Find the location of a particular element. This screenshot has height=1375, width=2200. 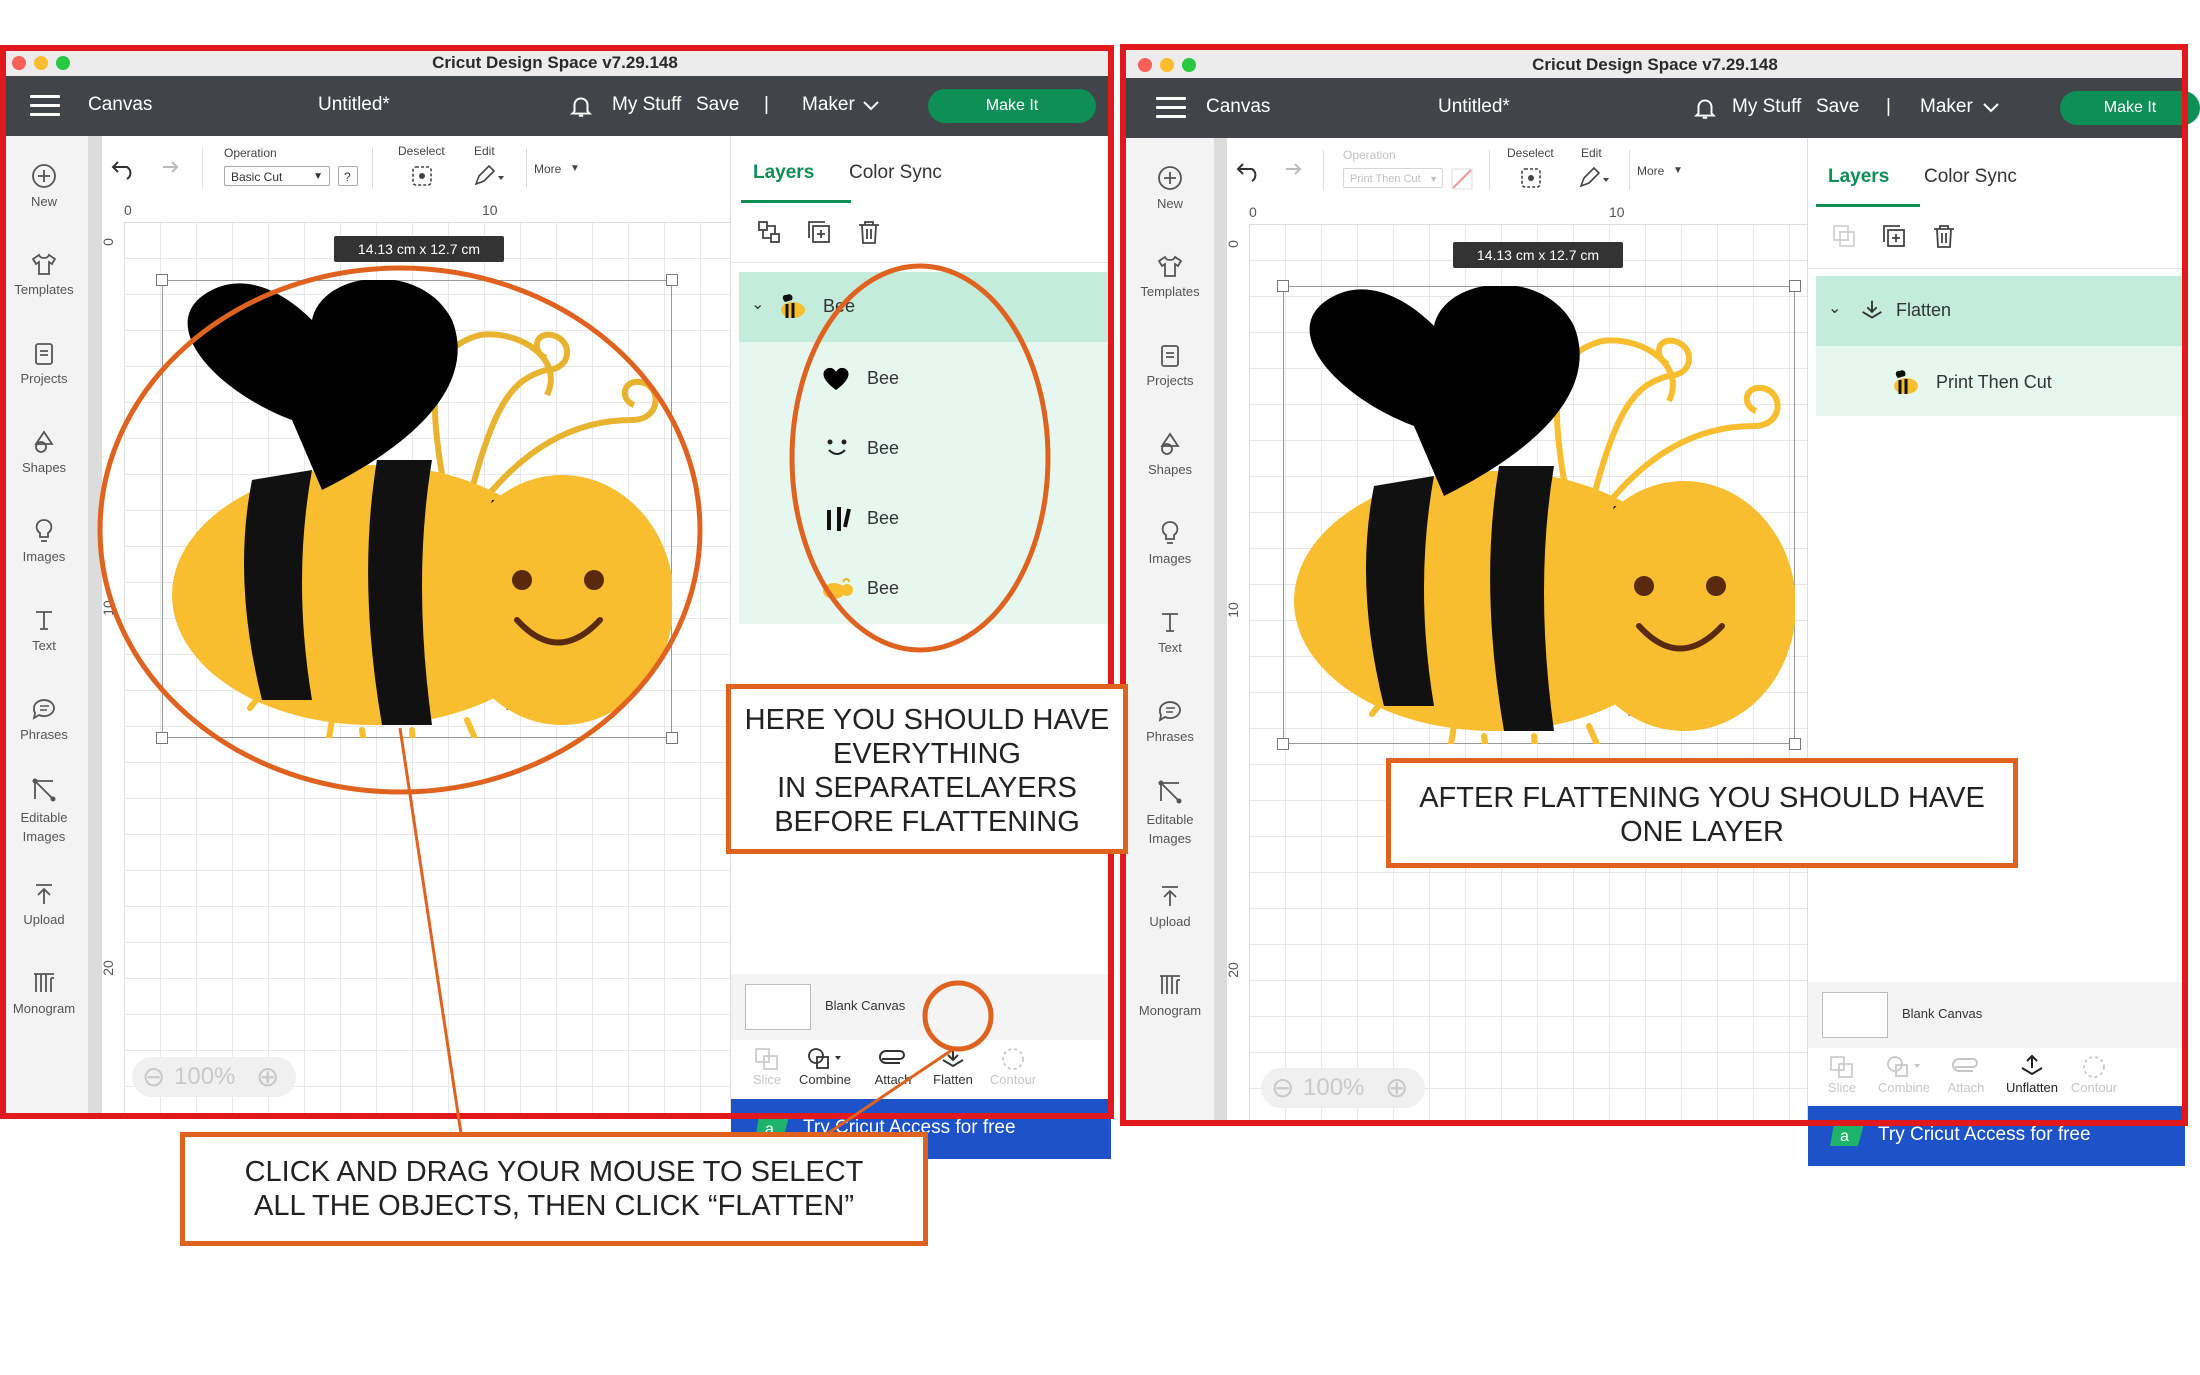

callout-line: EVERYTHING is located at coordinates (926, 754).